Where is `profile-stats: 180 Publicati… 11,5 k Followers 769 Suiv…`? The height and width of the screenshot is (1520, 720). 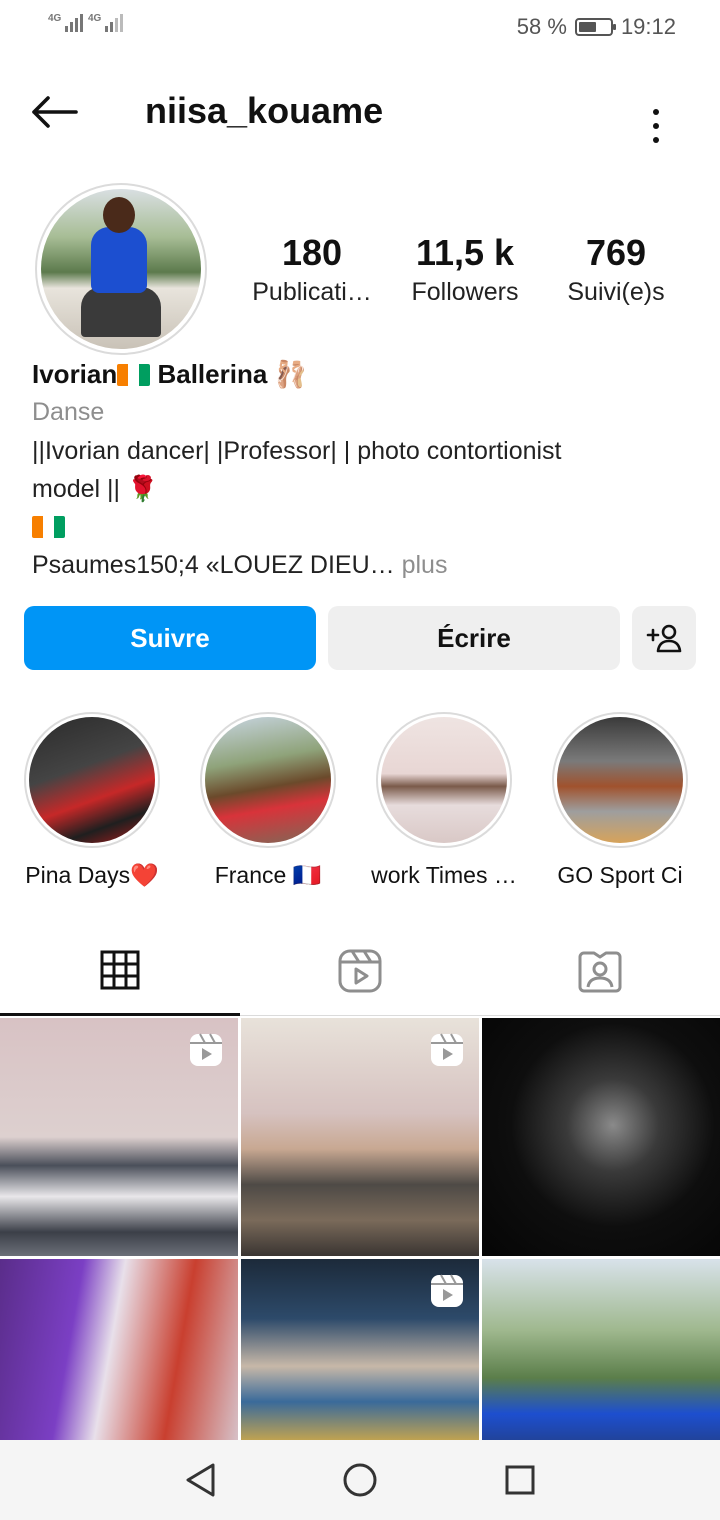
profile-stats: 180 Publicati… 11,5 k Followers 769 Suiv… is located at coordinates (465, 277).